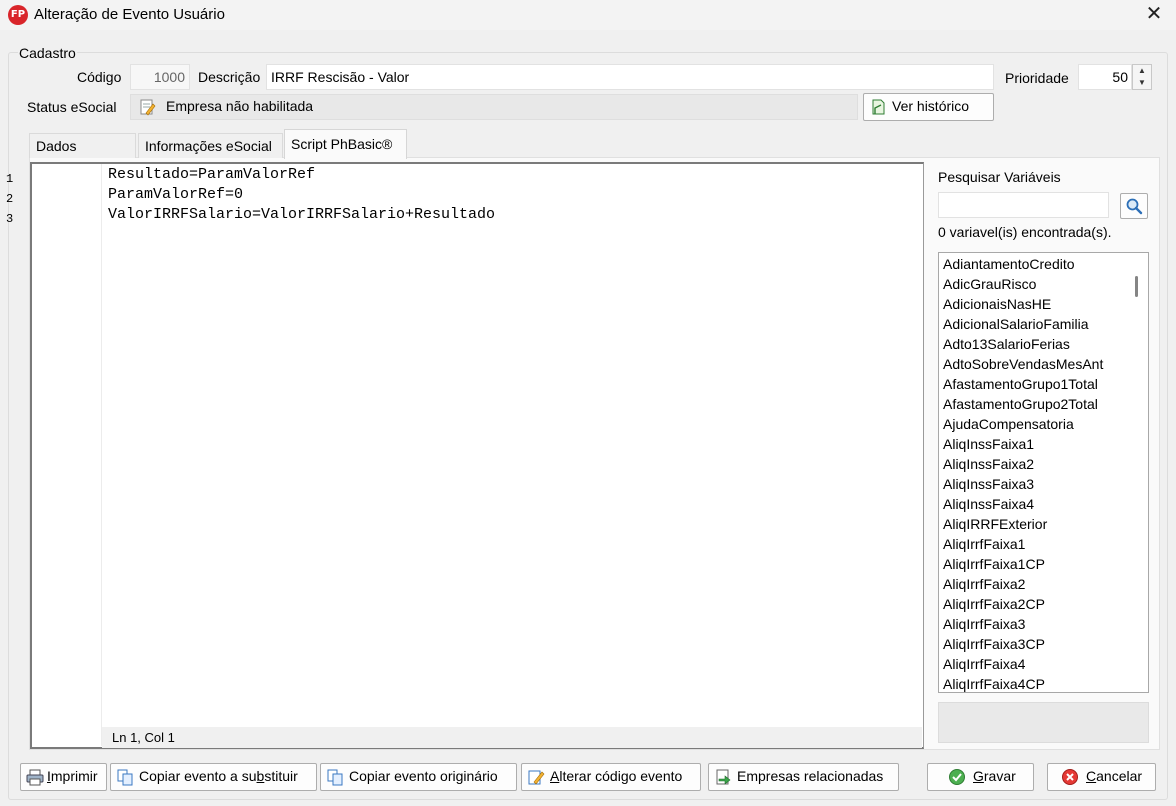  Describe the element at coordinates (988, 444) in the screenshot. I see `list-item: AliqInssFaixa1` at that location.